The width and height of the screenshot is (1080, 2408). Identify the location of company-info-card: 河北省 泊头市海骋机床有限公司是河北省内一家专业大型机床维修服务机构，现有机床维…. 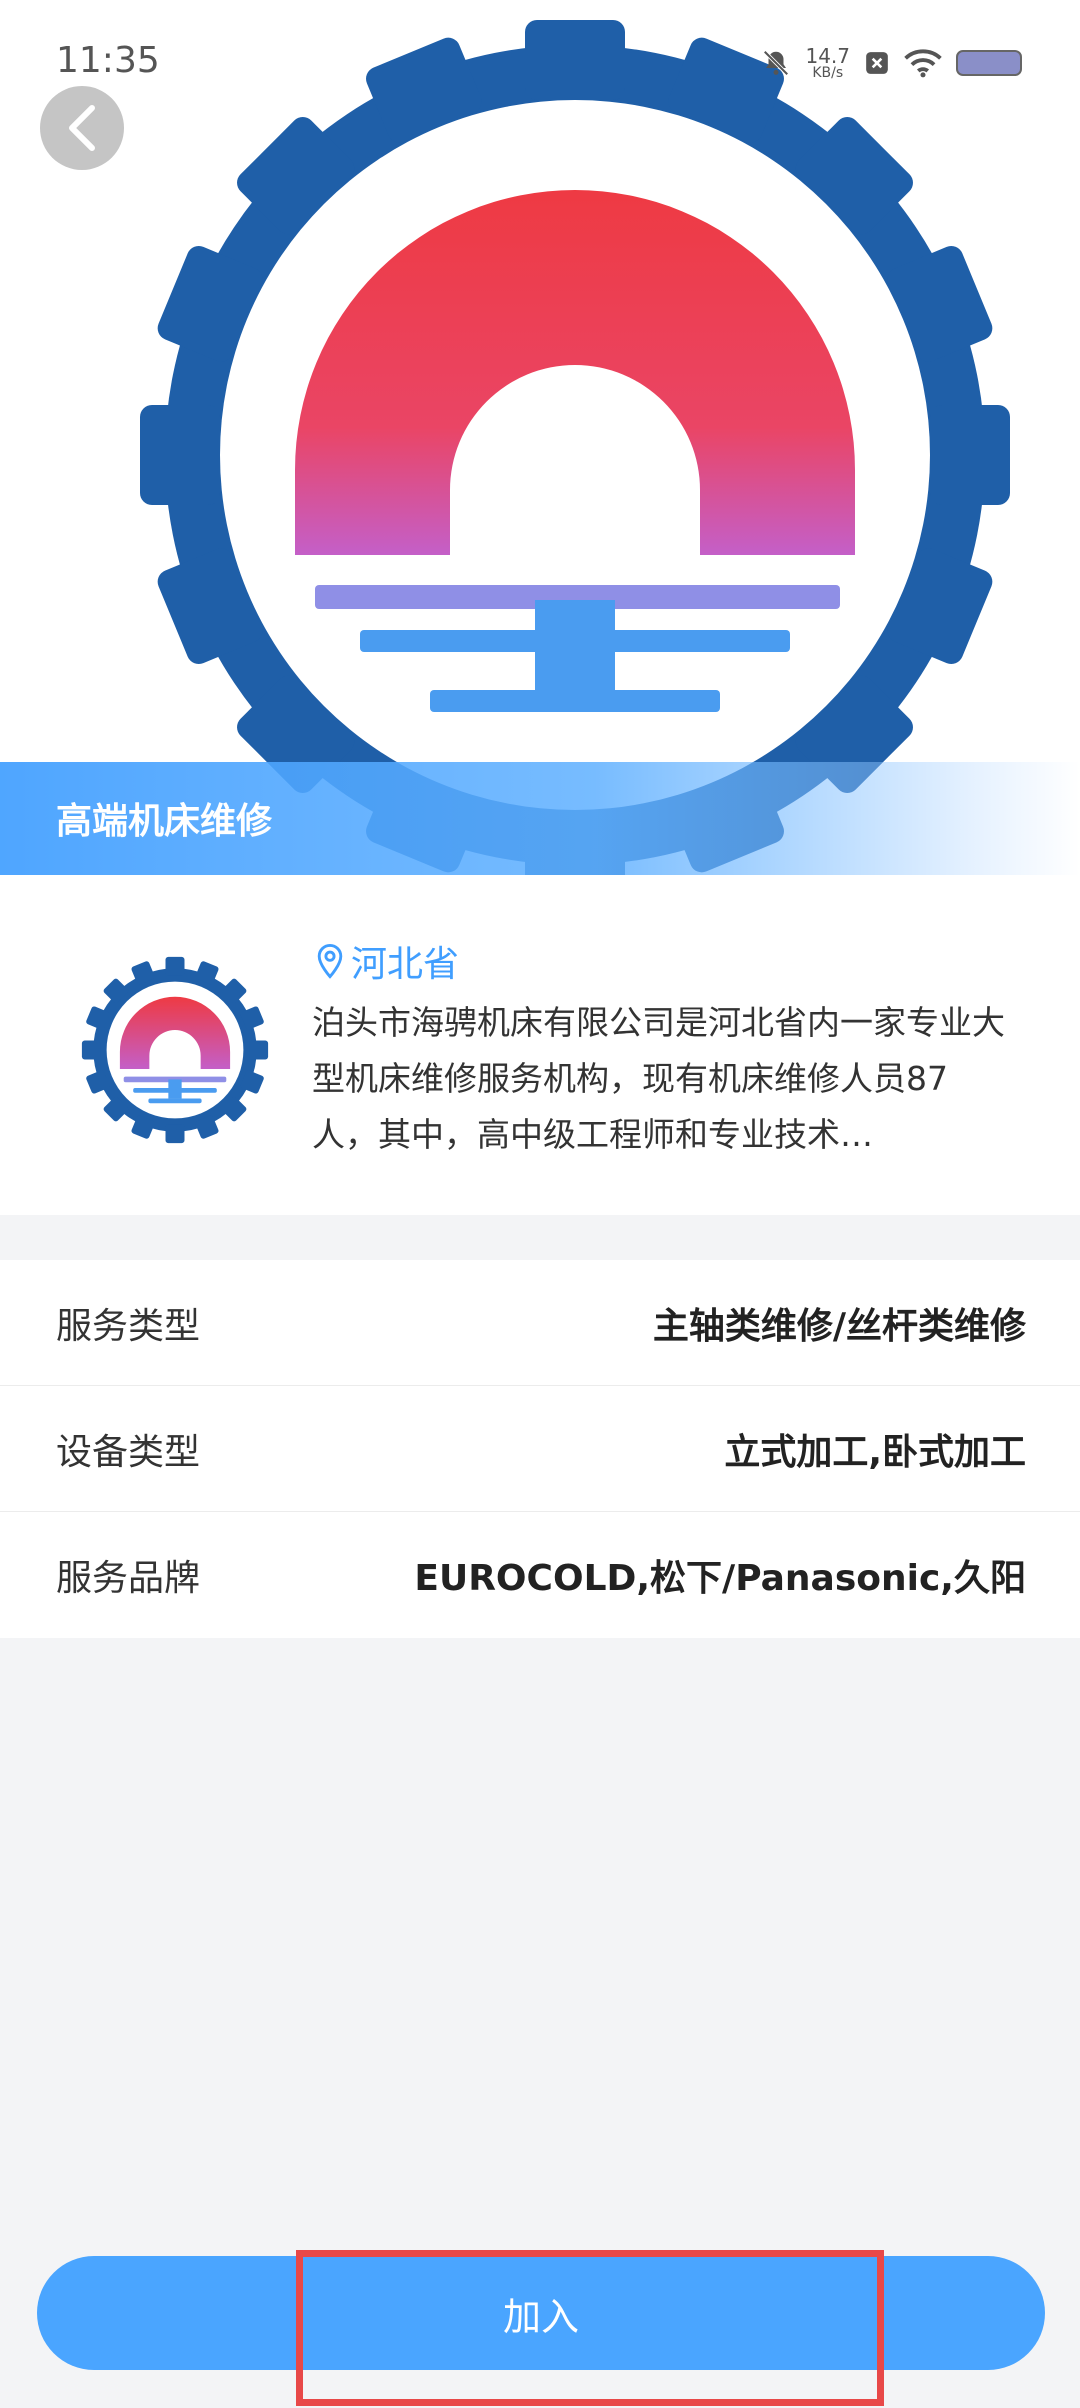
(540, 1045).